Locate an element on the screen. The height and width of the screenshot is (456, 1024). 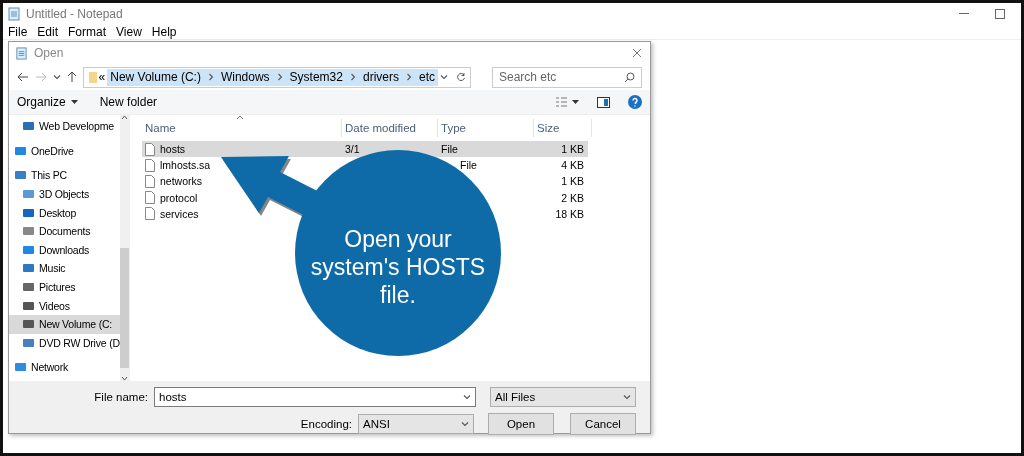
refresh-icon is located at coordinates (461, 77).